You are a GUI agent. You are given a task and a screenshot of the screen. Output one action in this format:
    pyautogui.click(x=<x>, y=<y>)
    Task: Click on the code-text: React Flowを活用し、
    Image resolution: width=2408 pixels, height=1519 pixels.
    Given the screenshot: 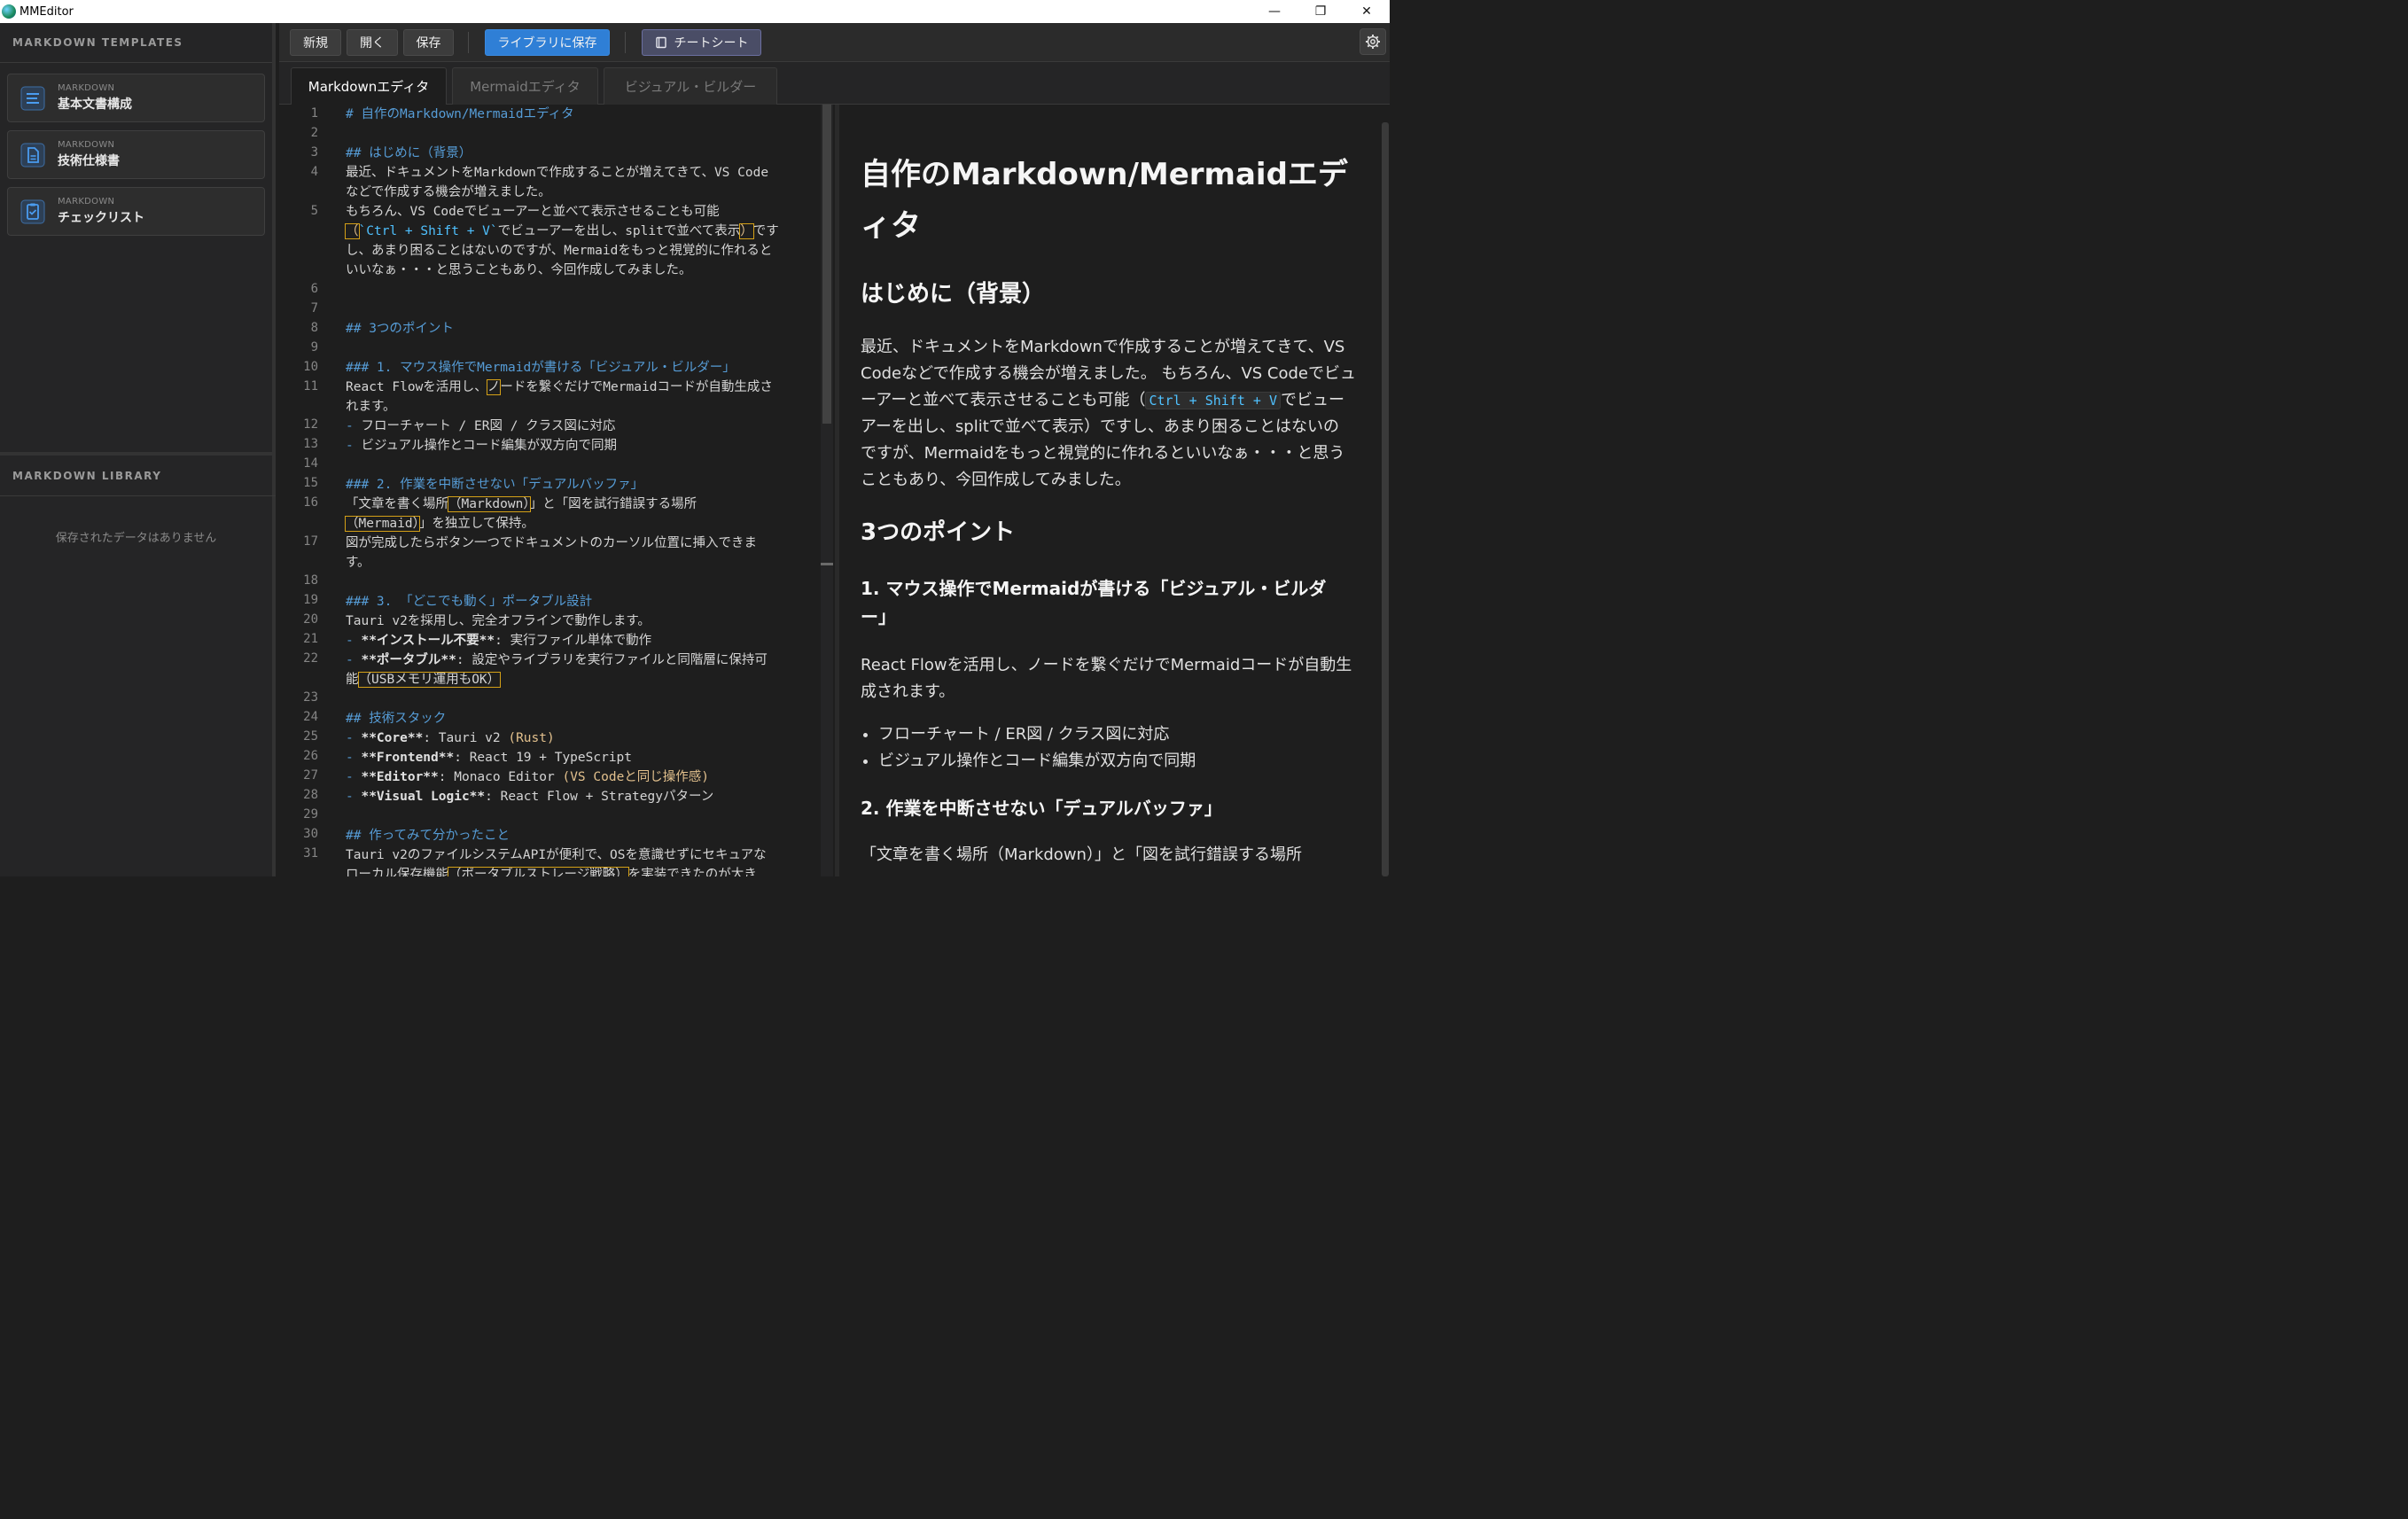 What is the action you would take?
    pyautogui.click(x=416, y=387)
    